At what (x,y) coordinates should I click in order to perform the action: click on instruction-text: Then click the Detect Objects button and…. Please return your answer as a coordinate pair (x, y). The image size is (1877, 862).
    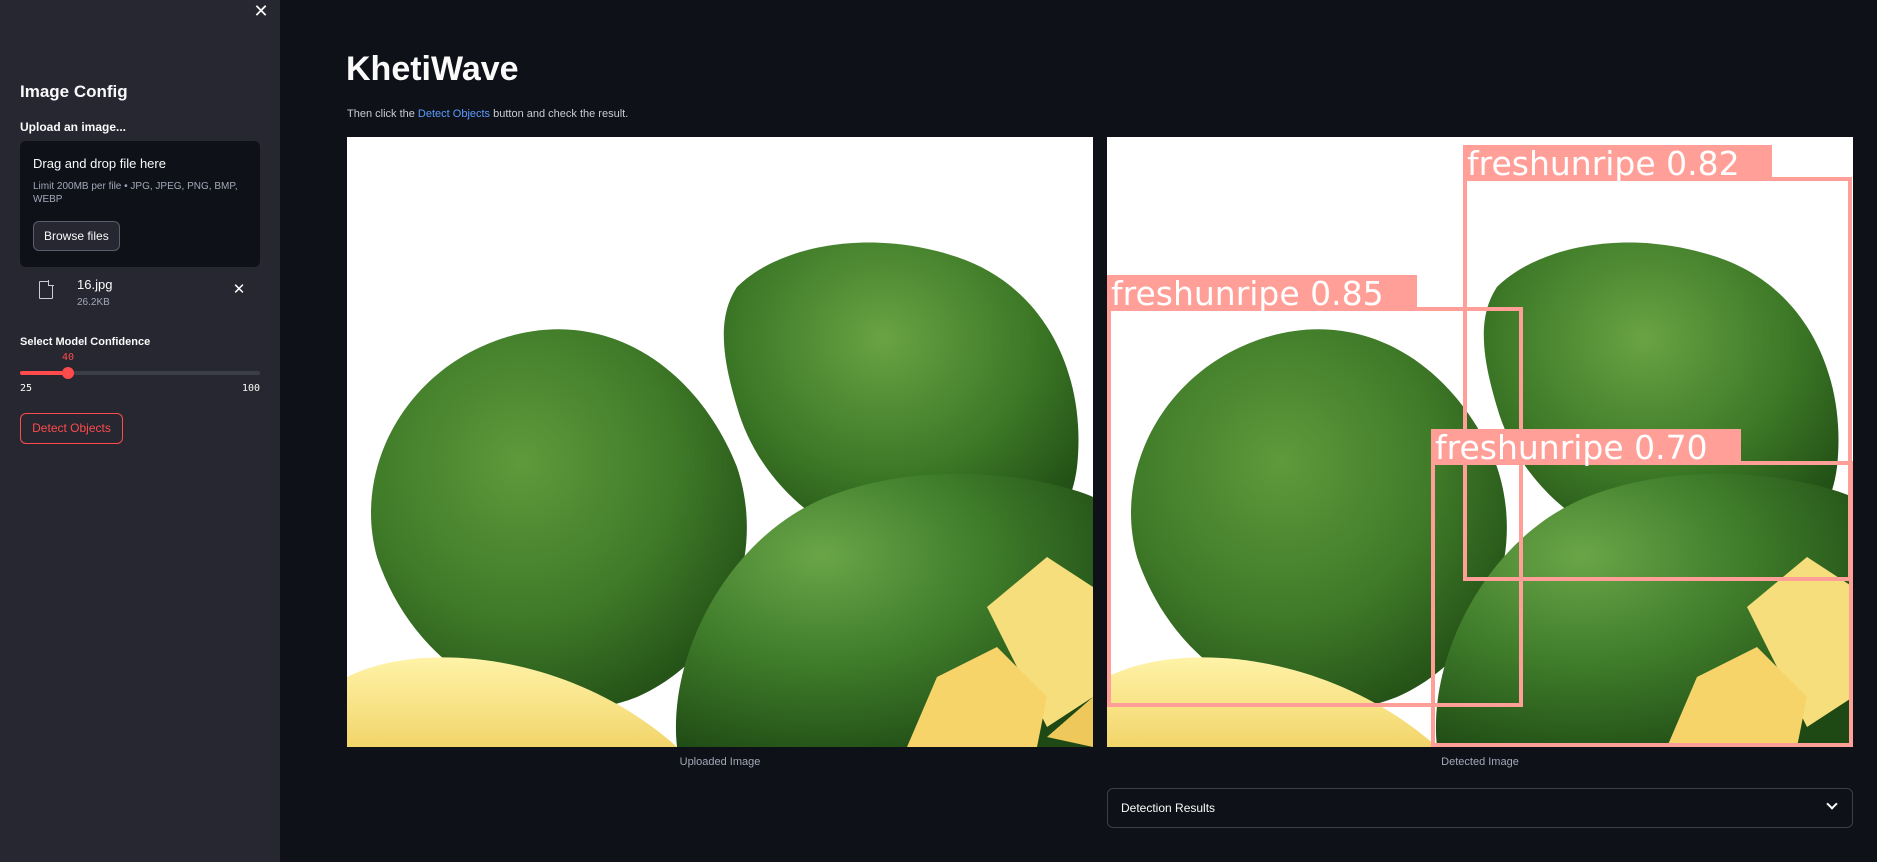
    Looking at the image, I should click on (487, 114).